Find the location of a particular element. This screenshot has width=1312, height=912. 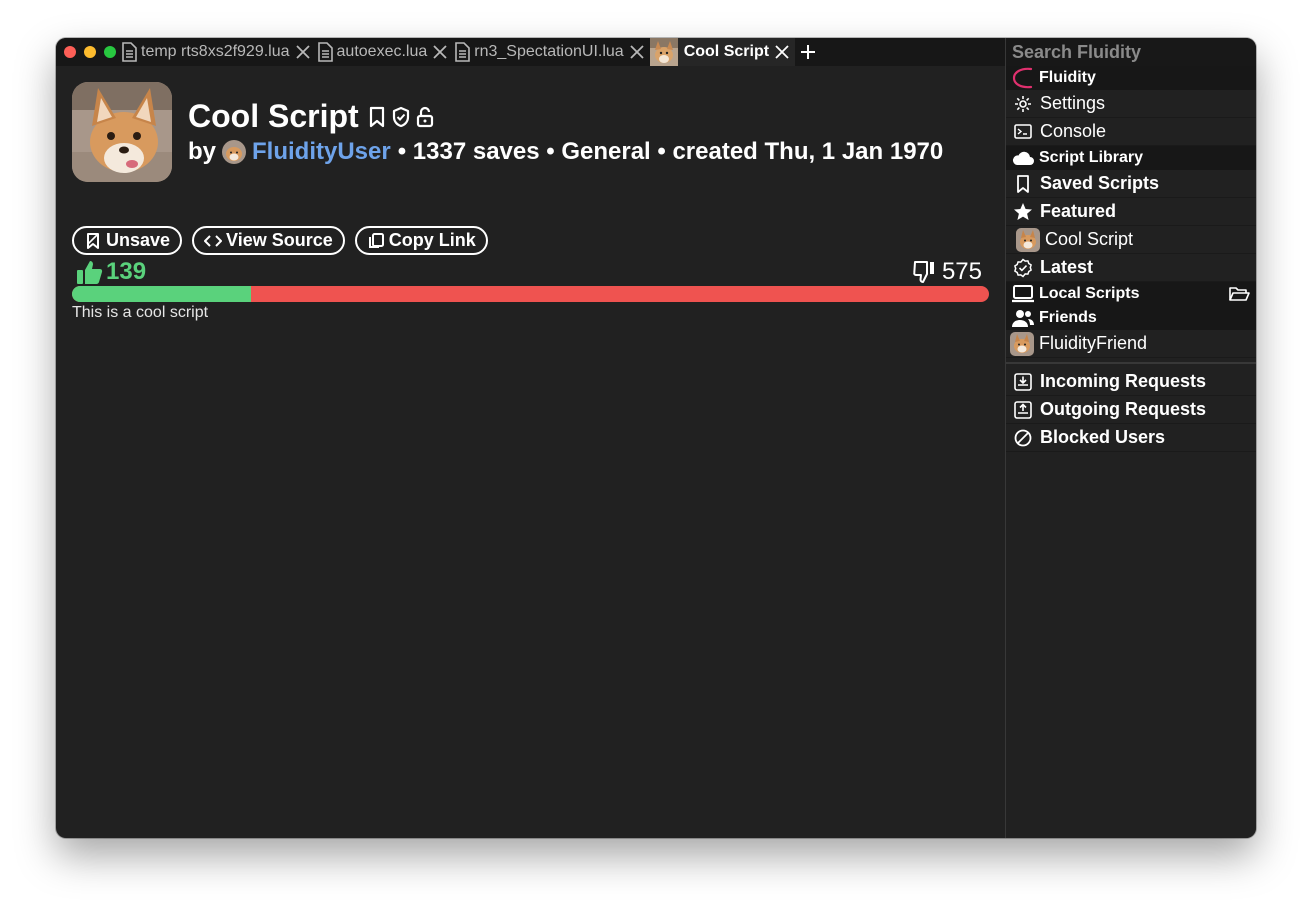

sidebar-item-outgoing-requests: Outgoing Requests is located at coordinates (1131, 410).